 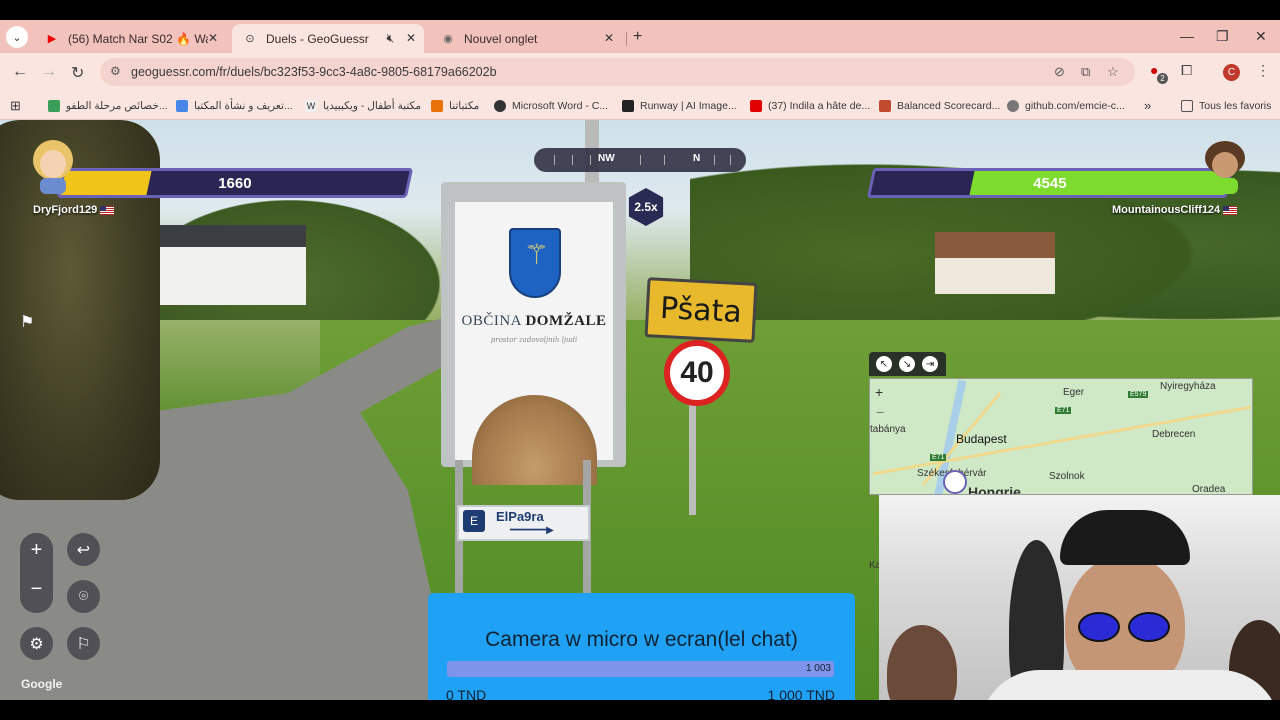 What do you see at coordinates (532, 530) in the screenshot?
I see `direction-arrow-icon: ━━━━━━▶` at bounding box center [532, 530].